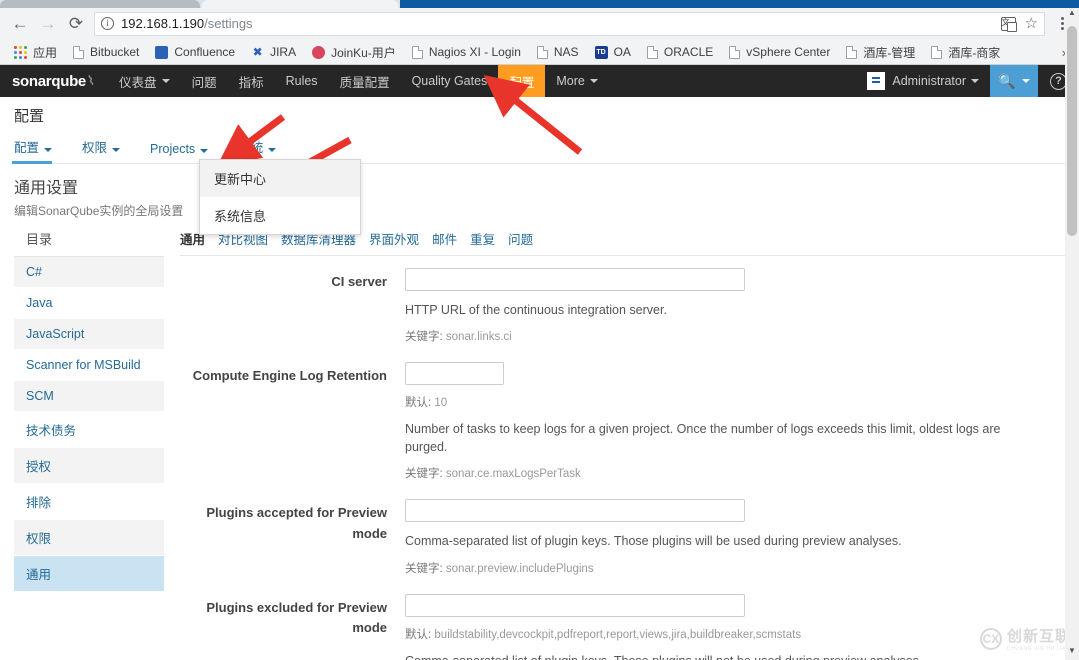 Image resolution: width=1079 pixels, height=660 pixels. I want to click on setting-key: 关键字: sonar.preview.includePlugins, so click(737, 568).